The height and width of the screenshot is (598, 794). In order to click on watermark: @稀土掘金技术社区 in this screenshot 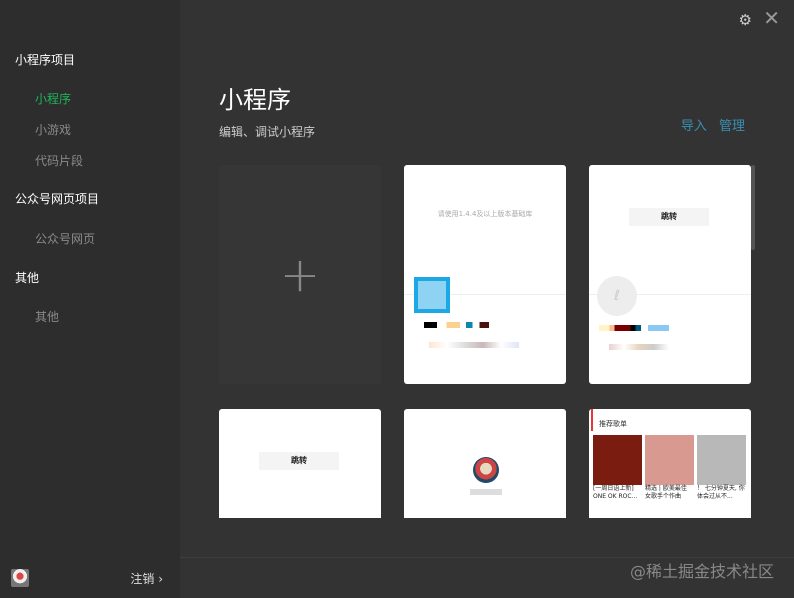, I will do `click(701, 571)`.